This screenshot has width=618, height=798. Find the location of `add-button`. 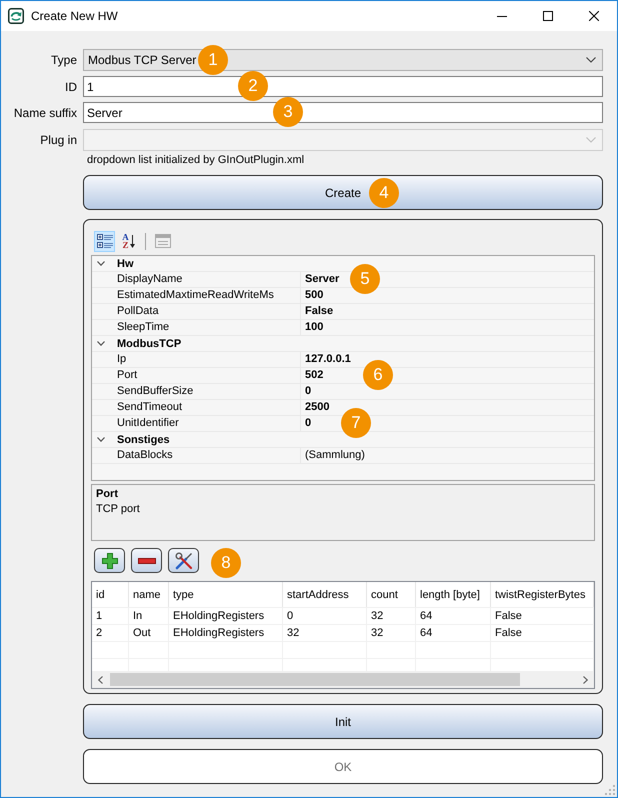

add-button is located at coordinates (109, 560).